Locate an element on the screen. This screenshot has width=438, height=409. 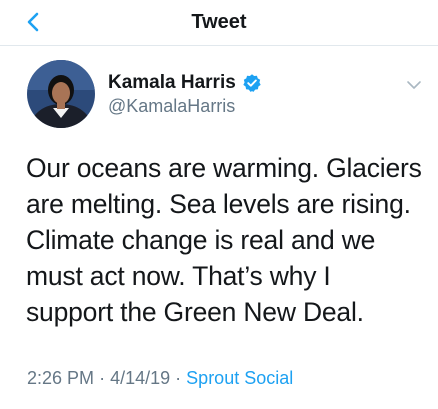
author-handle: @KamalaHarris is located at coordinates (171, 106).